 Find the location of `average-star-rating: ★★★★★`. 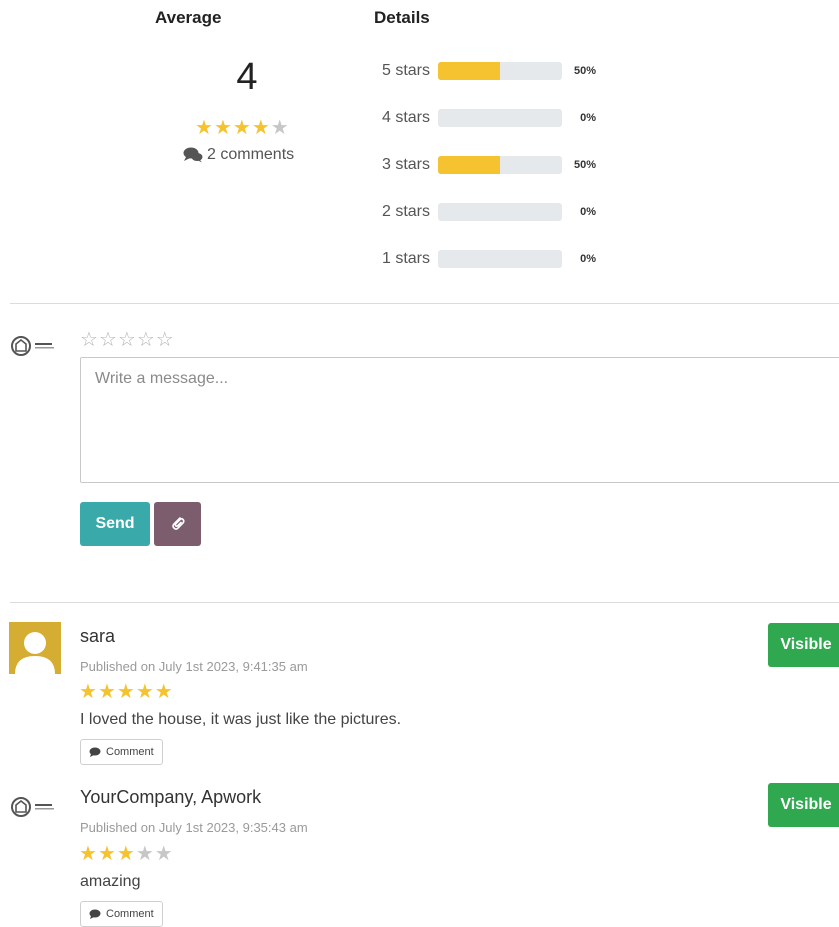

average-star-rating: ★★★★★ is located at coordinates (242, 128).